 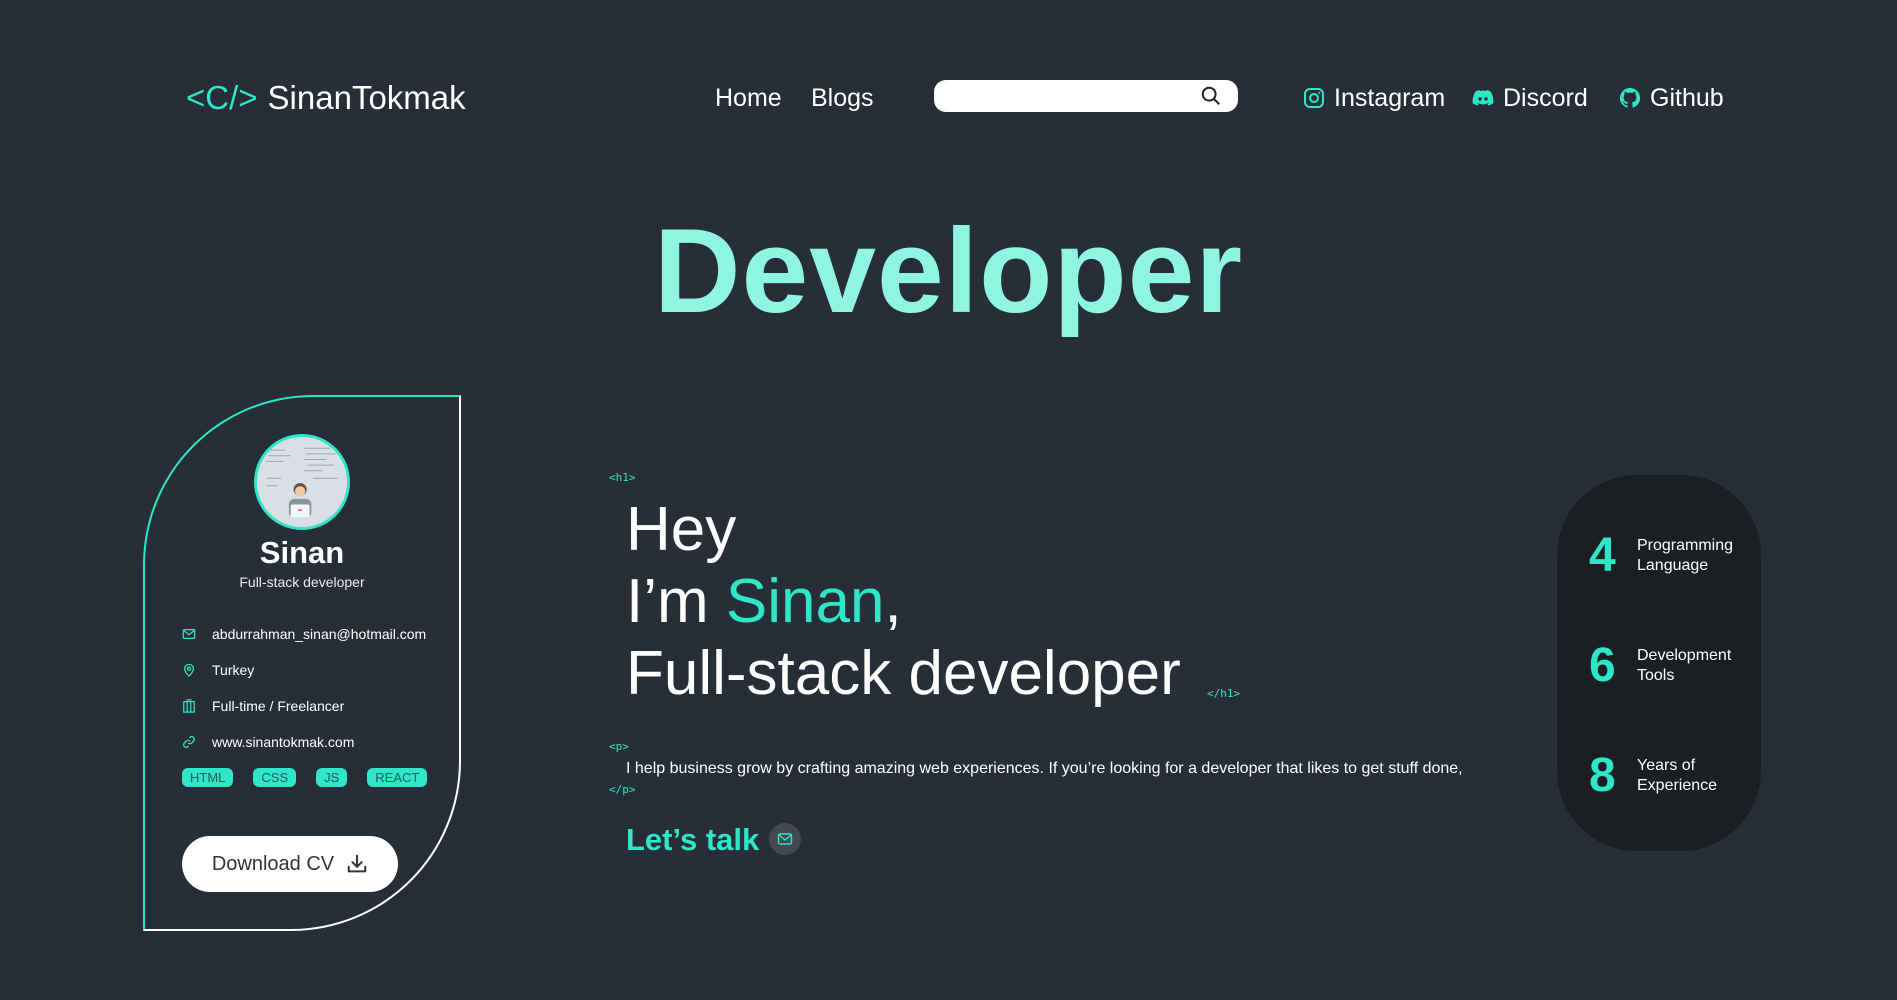 I want to click on link-icon, so click(x=189, y=742).